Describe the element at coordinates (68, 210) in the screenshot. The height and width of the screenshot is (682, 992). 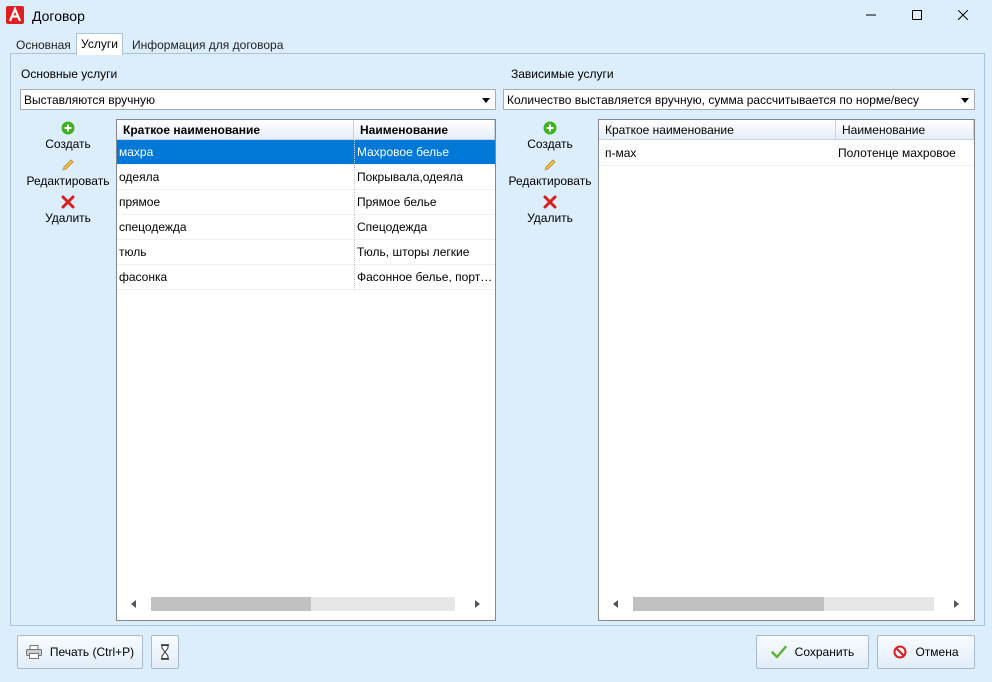
I see `main-delete-button: Удалить` at that location.